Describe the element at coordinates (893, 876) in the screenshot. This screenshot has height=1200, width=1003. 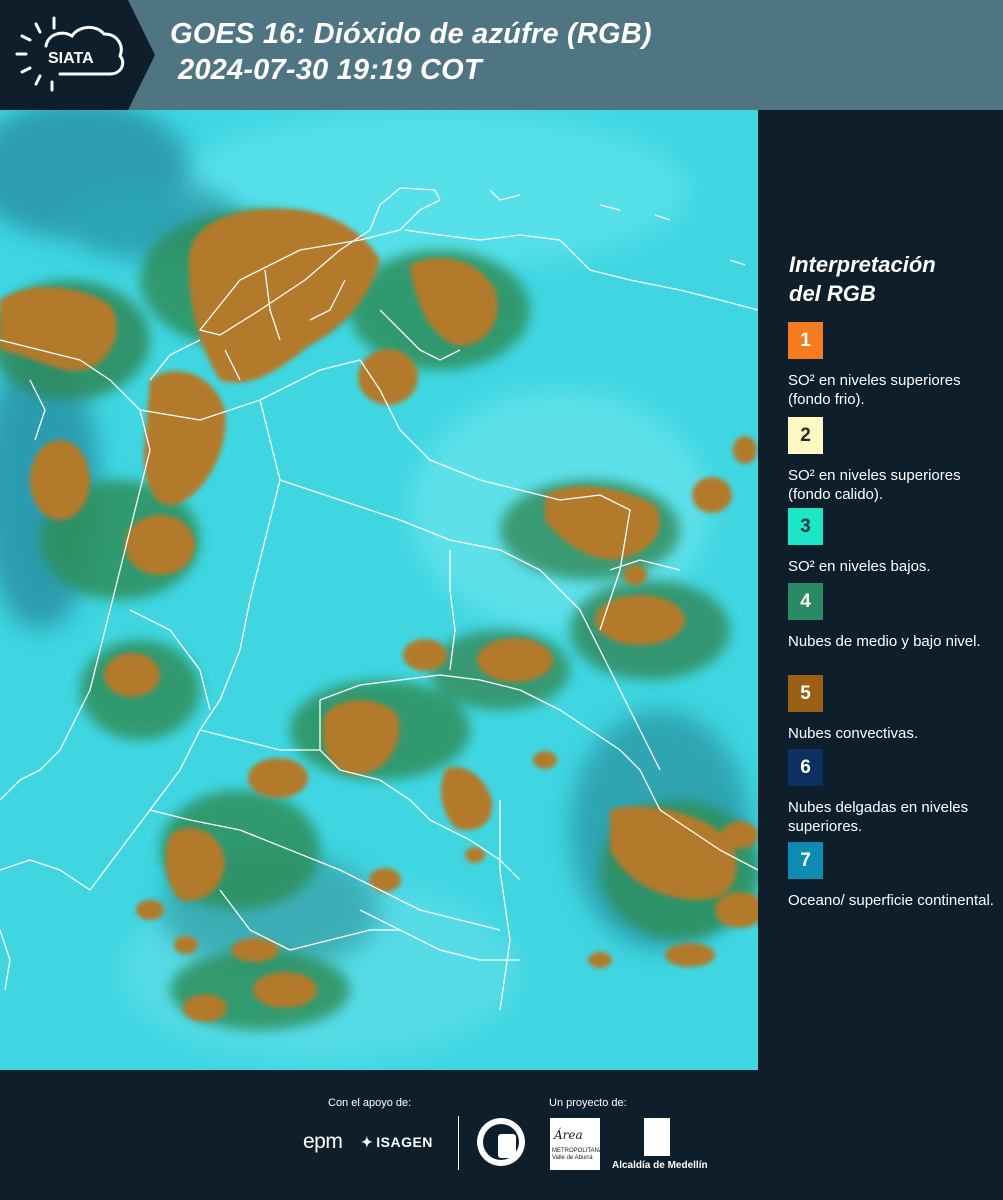
I see `legend-item-7: 7 Oceano/ superficie continental.` at that location.